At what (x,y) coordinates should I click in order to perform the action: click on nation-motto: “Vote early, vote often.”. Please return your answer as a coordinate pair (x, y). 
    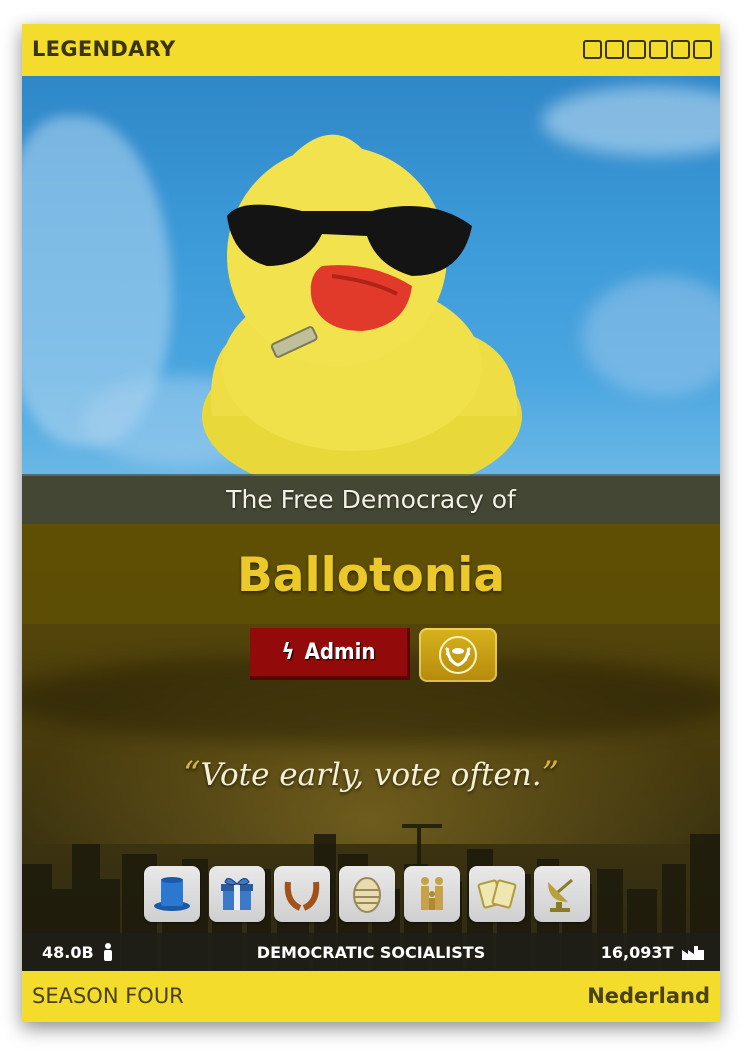
    Looking at the image, I should click on (371, 774).